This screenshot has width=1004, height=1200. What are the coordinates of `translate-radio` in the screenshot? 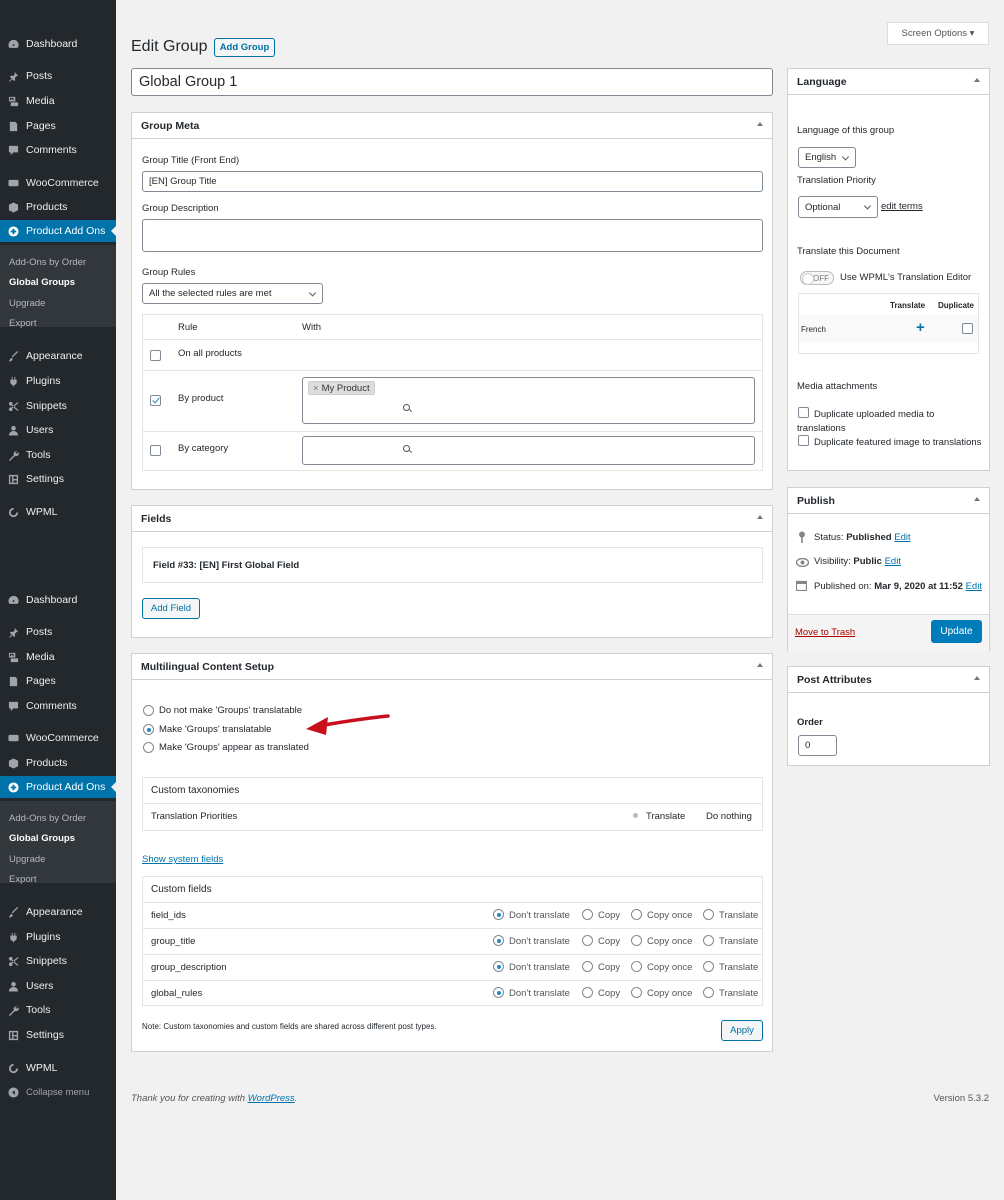 It's located at (635, 815).